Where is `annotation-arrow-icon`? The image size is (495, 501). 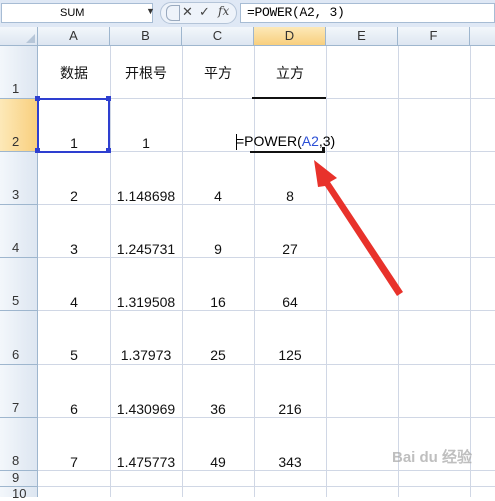
annotation-arrow-icon is located at coordinates (358, 228).